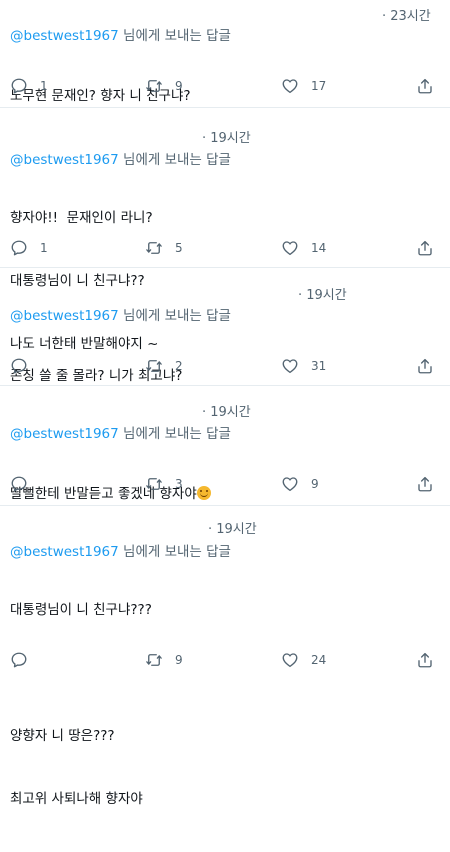  I want to click on tweet-time: · 23시간, so click(406, 14).